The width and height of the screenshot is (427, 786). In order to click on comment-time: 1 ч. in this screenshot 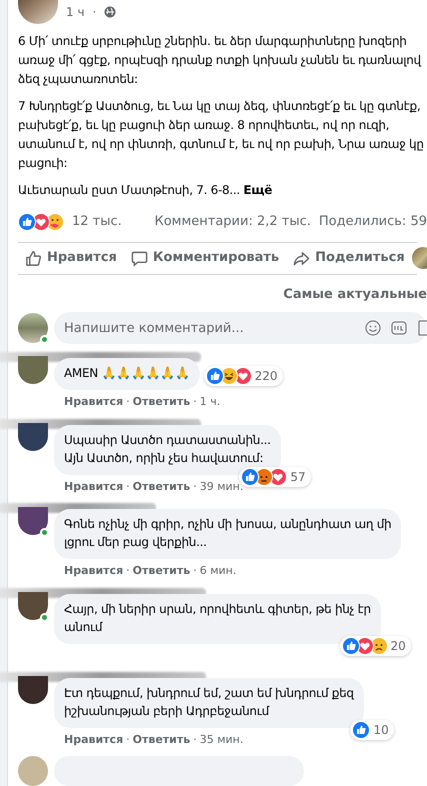, I will do `click(210, 402)`.